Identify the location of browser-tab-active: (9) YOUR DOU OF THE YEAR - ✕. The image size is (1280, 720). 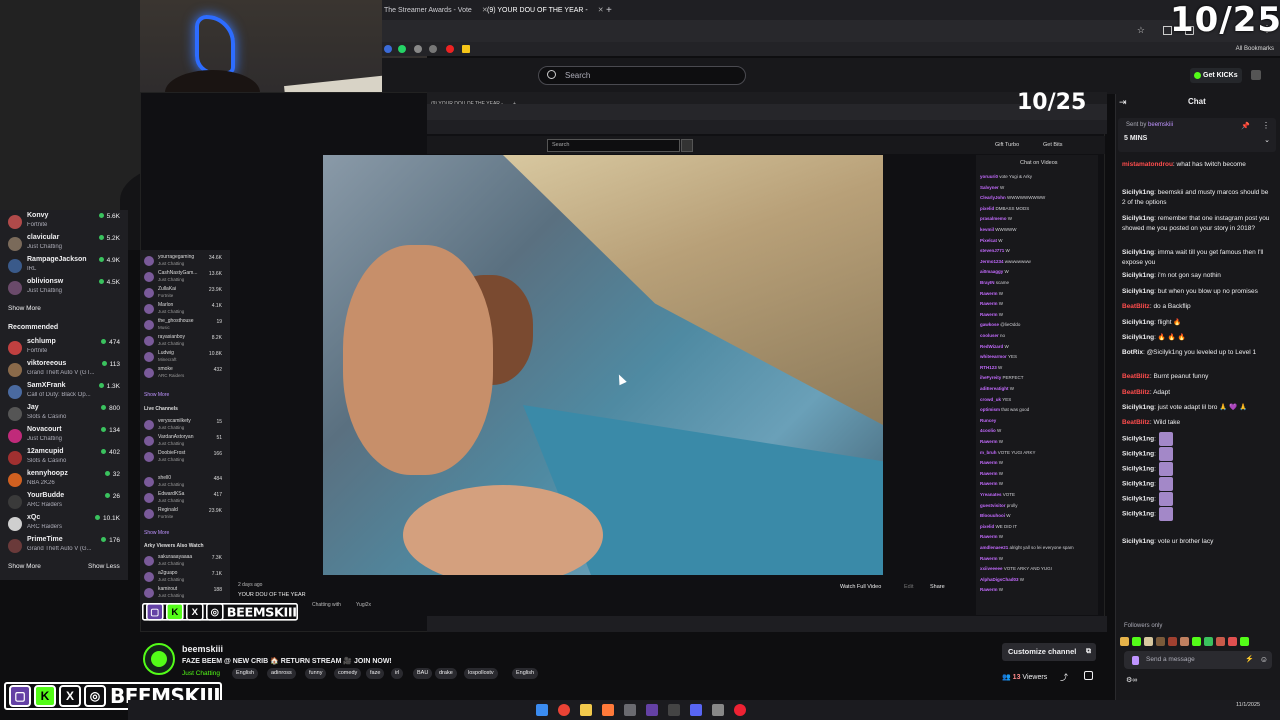
(545, 10).